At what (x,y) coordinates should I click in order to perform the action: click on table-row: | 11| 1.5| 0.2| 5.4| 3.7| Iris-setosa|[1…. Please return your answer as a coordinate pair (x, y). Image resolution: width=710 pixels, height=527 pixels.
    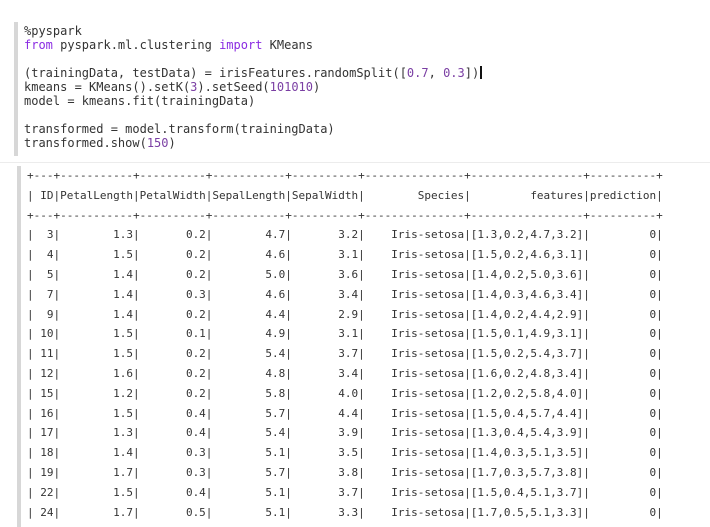
    Looking at the image, I should click on (345, 354).